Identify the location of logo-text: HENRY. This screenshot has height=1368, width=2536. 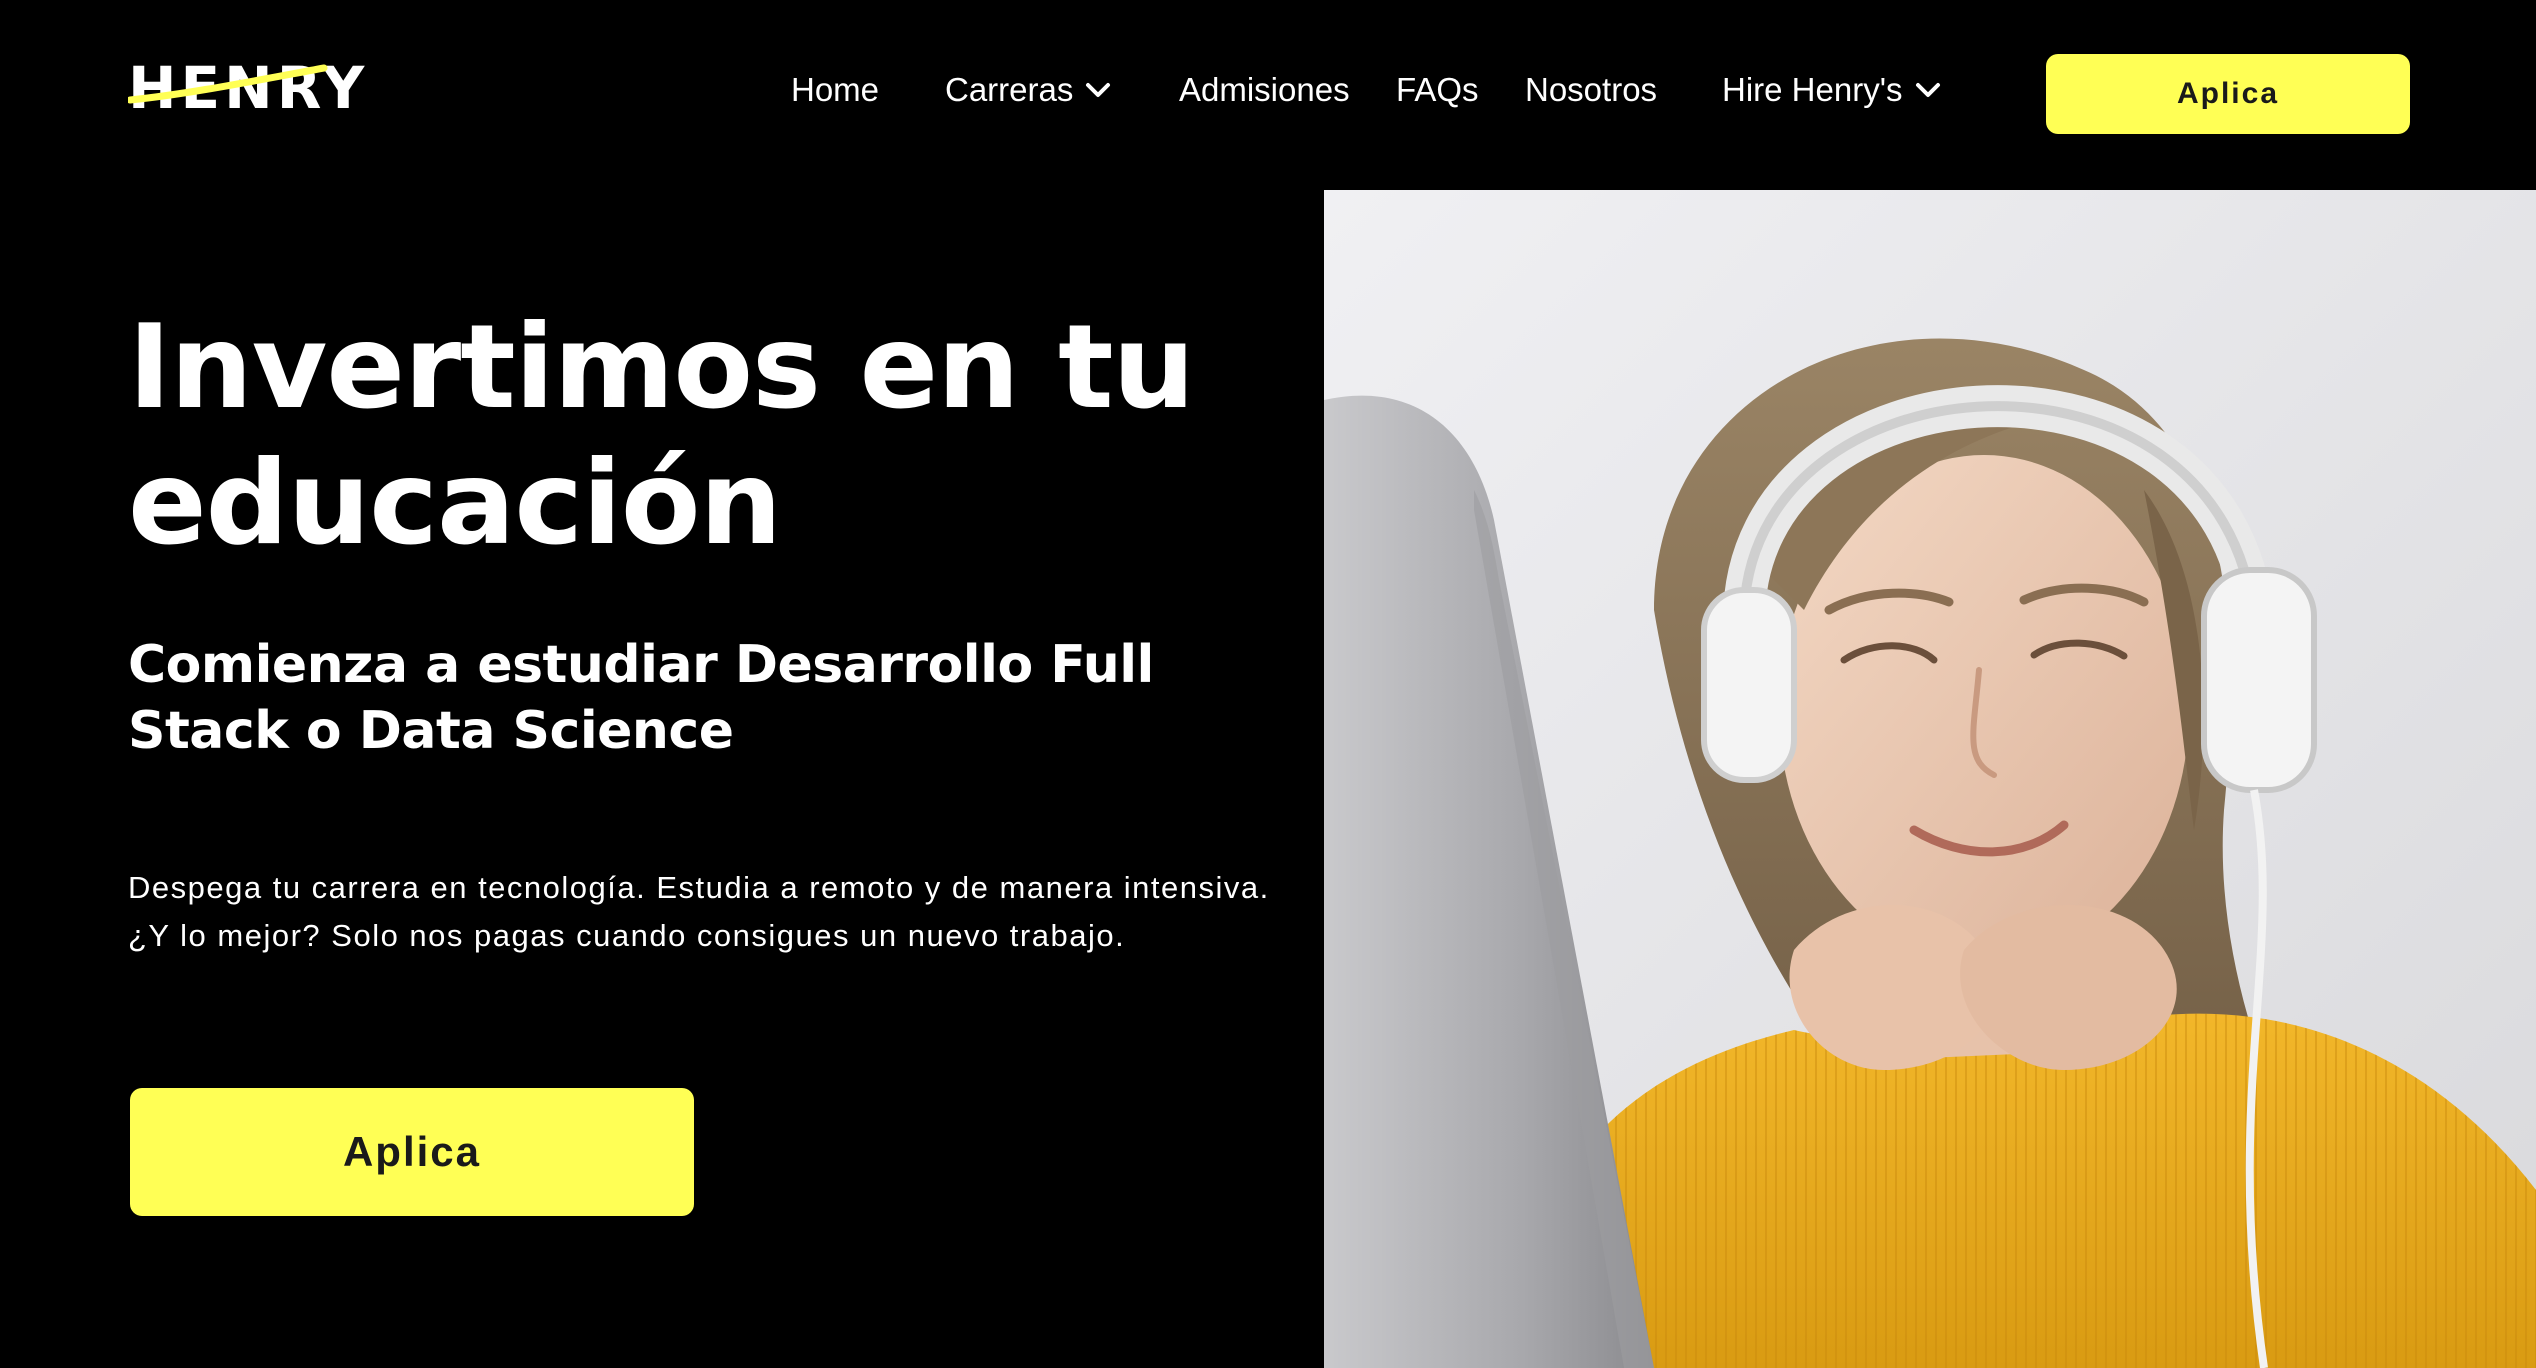
(248, 88).